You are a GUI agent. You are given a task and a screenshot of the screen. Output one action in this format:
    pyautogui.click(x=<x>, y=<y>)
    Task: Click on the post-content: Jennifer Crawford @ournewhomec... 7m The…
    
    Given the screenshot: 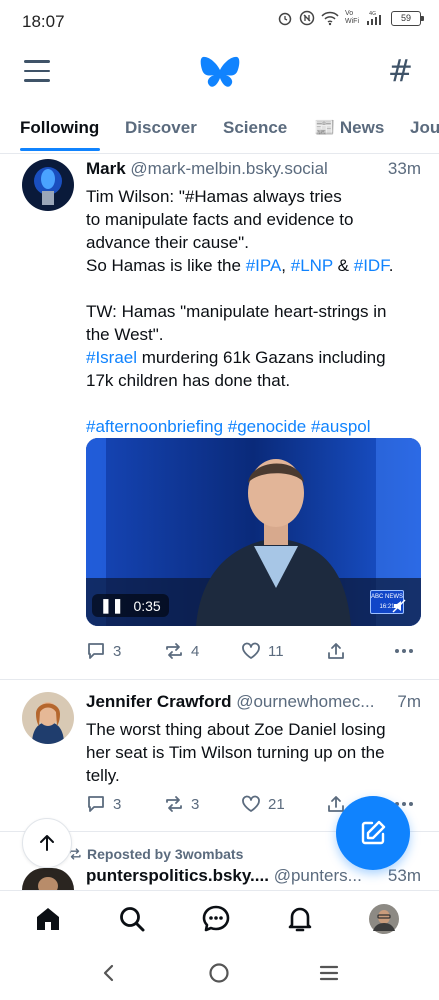 What is the action you would take?
    pyautogui.click(x=253, y=739)
    